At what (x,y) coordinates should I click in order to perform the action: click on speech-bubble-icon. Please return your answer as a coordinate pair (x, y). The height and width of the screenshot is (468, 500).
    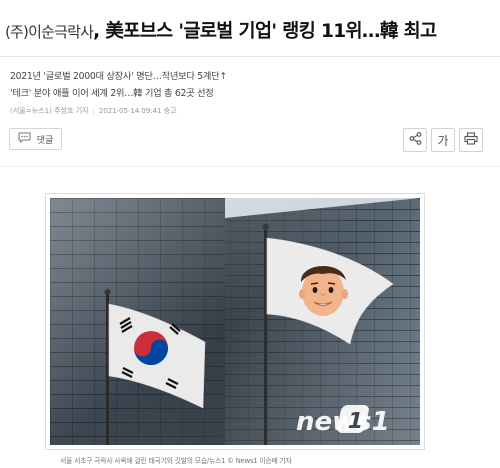
    Looking at the image, I should click on (24, 139).